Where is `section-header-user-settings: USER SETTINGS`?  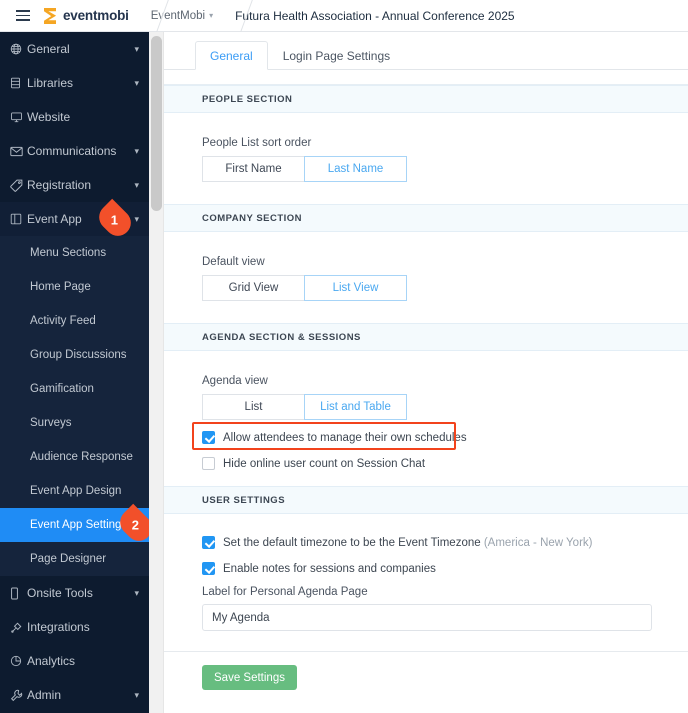
section-header-user-settings: USER SETTINGS is located at coordinates (426, 500).